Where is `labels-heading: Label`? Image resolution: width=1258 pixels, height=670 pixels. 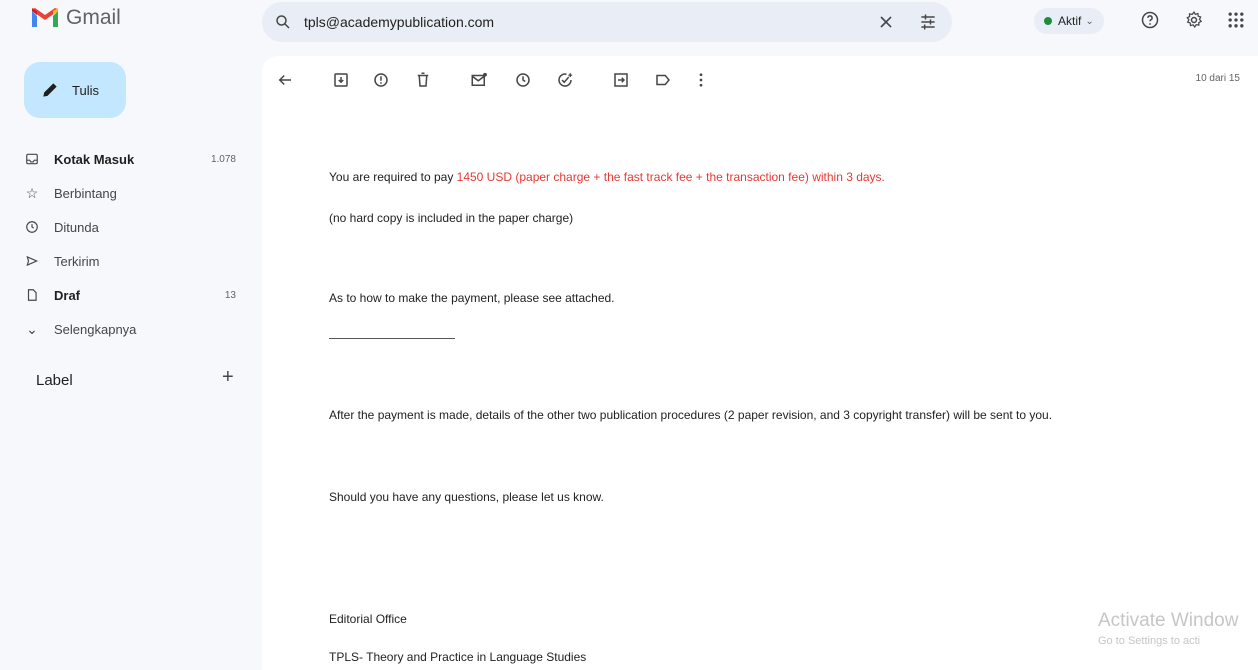 labels-heading: Label is located at coordinates (54, 380).